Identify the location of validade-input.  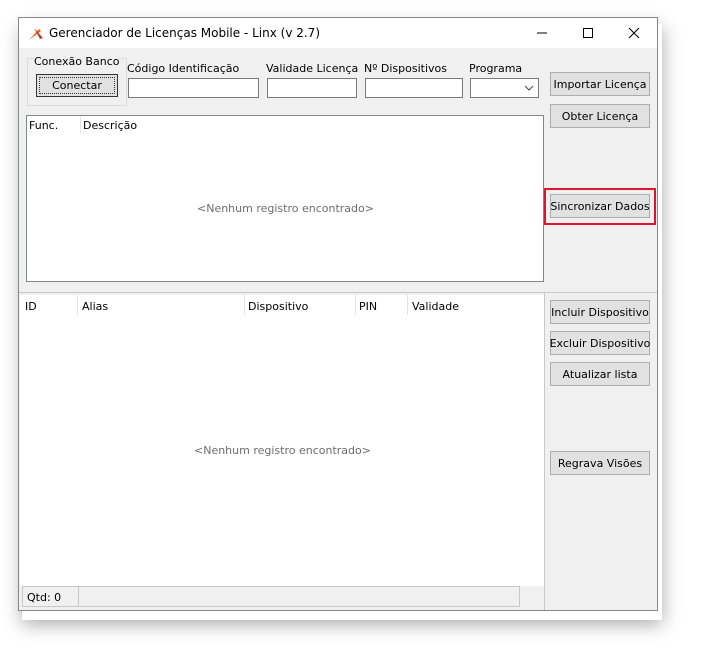
(312, 88).